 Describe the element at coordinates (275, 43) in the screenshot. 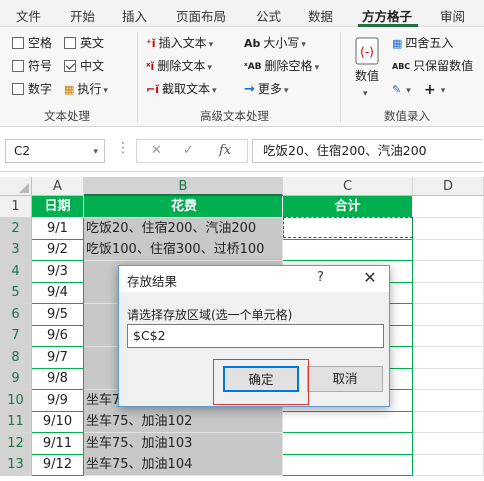

I see `case-button: Ab 大小写 ▾` at that location.